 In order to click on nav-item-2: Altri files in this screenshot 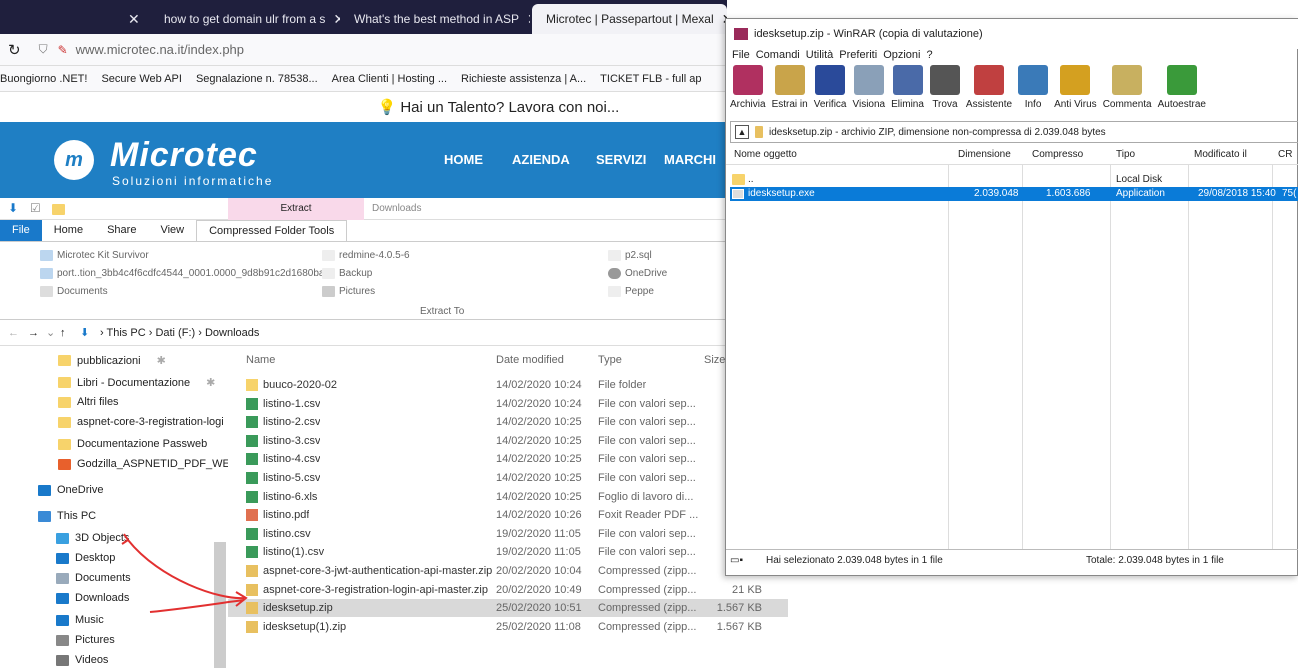, I will do `click(88, 402)`.